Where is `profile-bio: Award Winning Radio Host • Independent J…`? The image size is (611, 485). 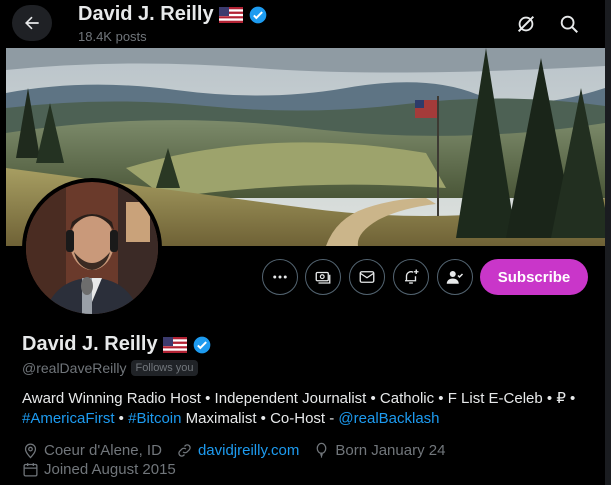
profile-bio: Award Winning Radio Host • Independent J… is located at coordinates (309, 409).